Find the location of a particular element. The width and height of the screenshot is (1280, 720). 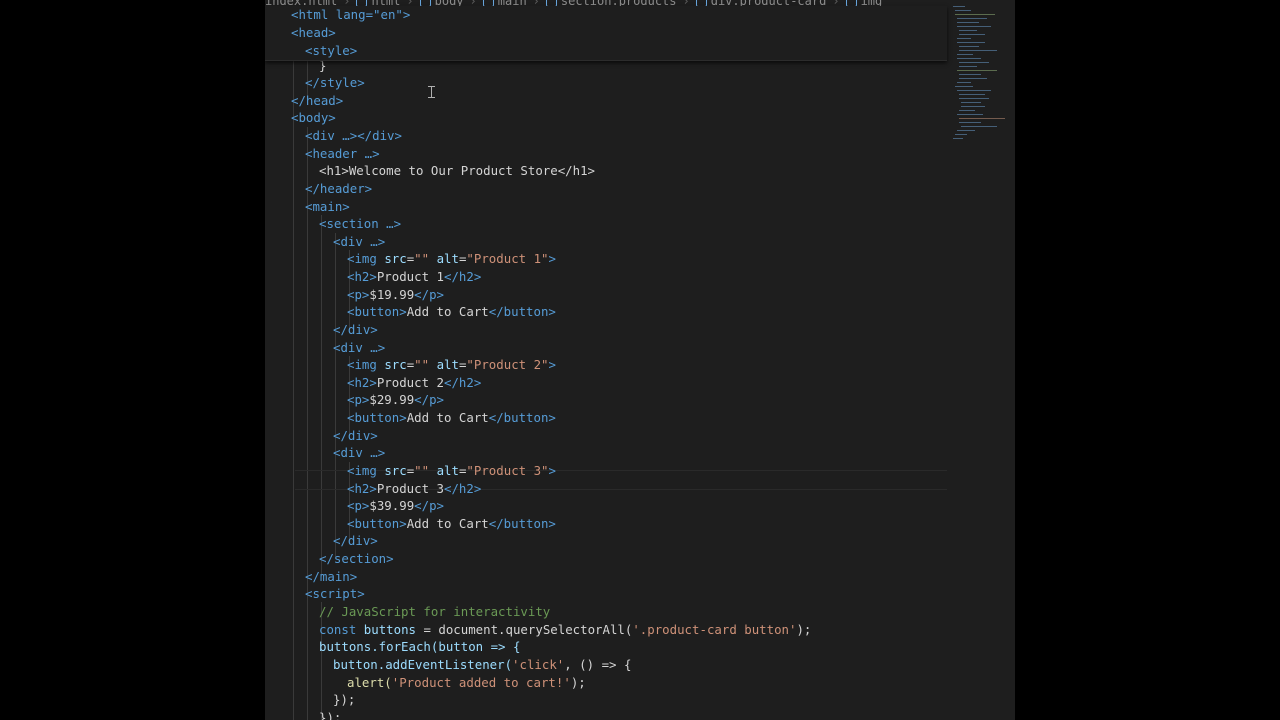

code-line-js-alert: alert('Product added to cart!'); is located at coordinates (466, 683).